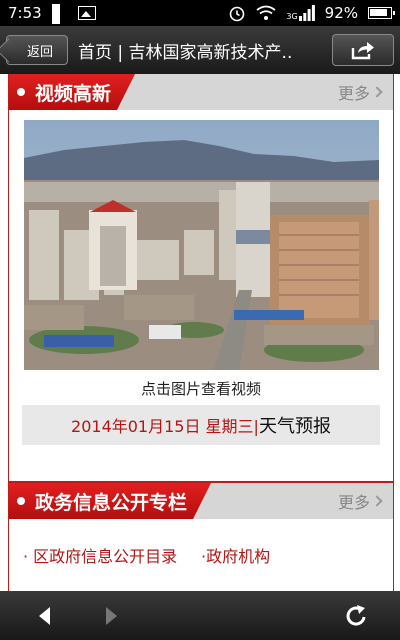  I want to click on refresh-button, so click(356, 616).